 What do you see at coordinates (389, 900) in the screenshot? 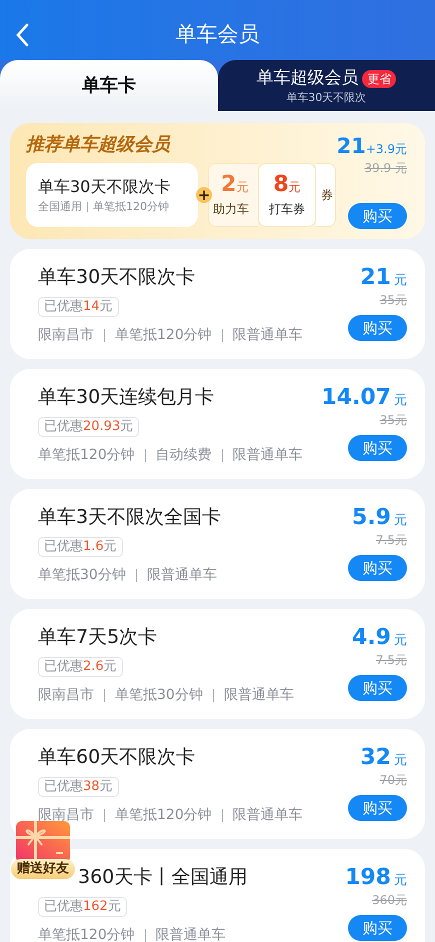
I see `original-price: 360元` at bounding box center [389, 900].